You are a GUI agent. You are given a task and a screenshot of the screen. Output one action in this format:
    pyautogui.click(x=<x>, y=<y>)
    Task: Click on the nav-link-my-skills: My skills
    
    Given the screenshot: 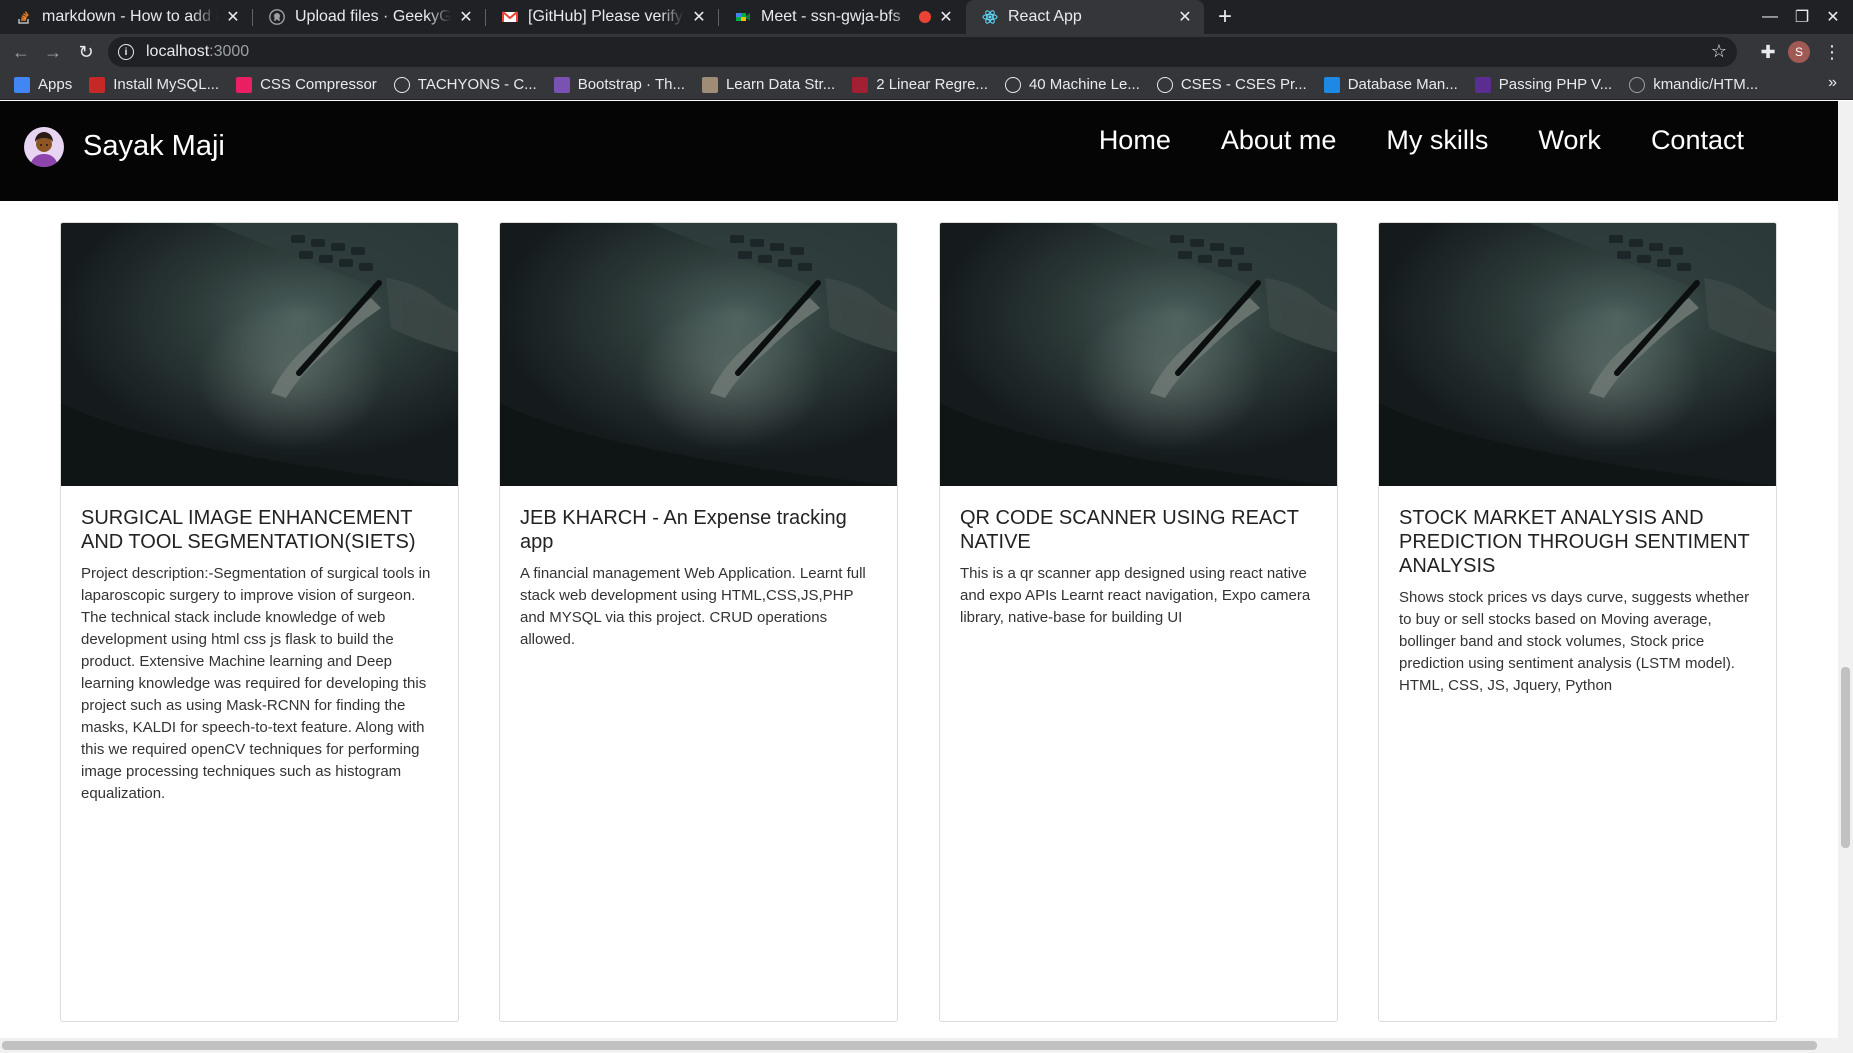 What is the action you would take?
    pyautogui.click(x=1437, y=140)
    